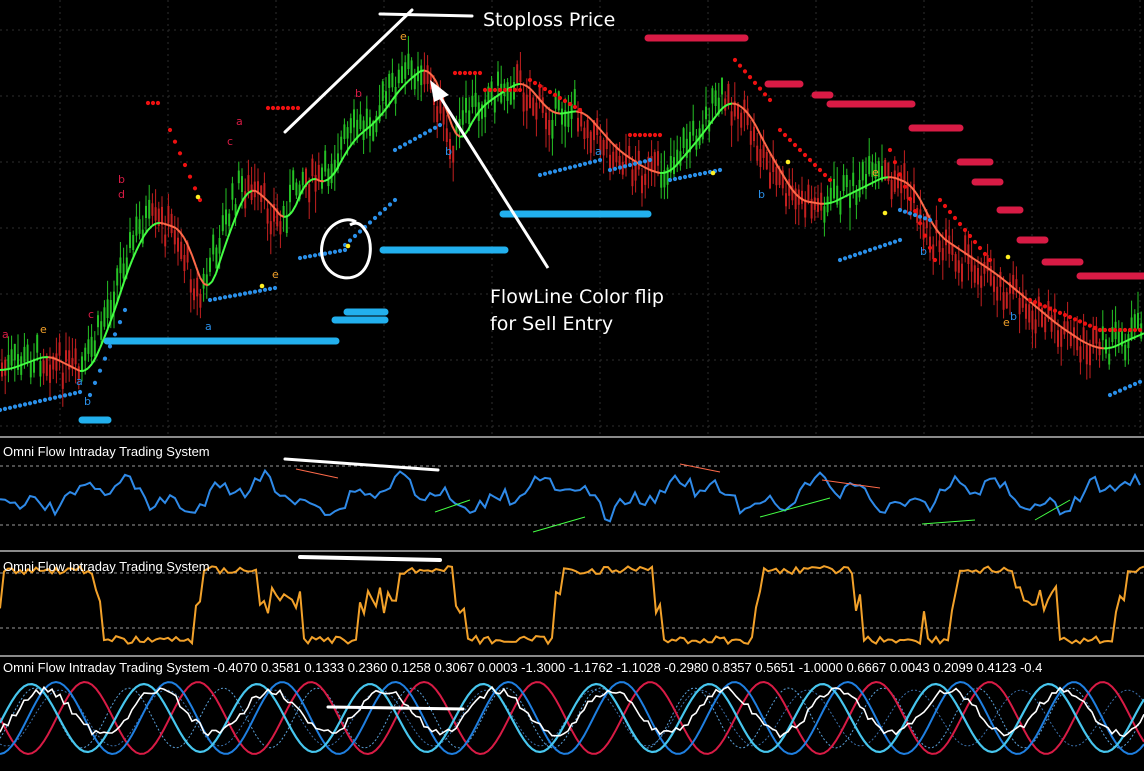 This screenshot has height=771, width=1144. I want to click on stoploss-level-annotation, so click(426, 15).